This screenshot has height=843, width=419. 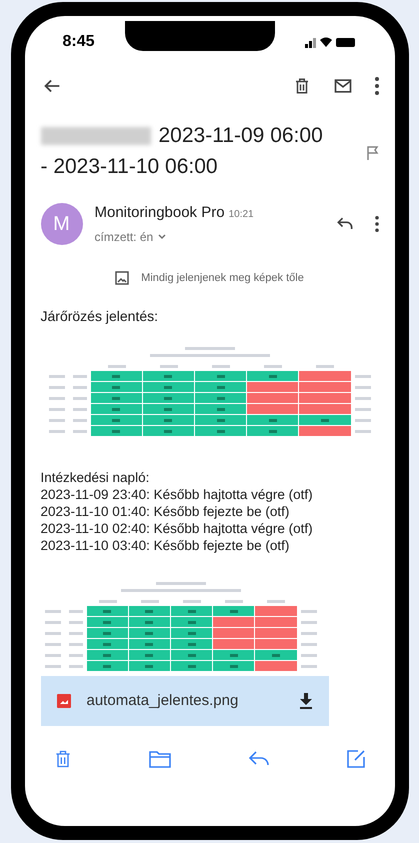 I want to click on log-line: 2023-11-10 02:40: Később hajtotta végre (otf), so click(x=177, y=528).